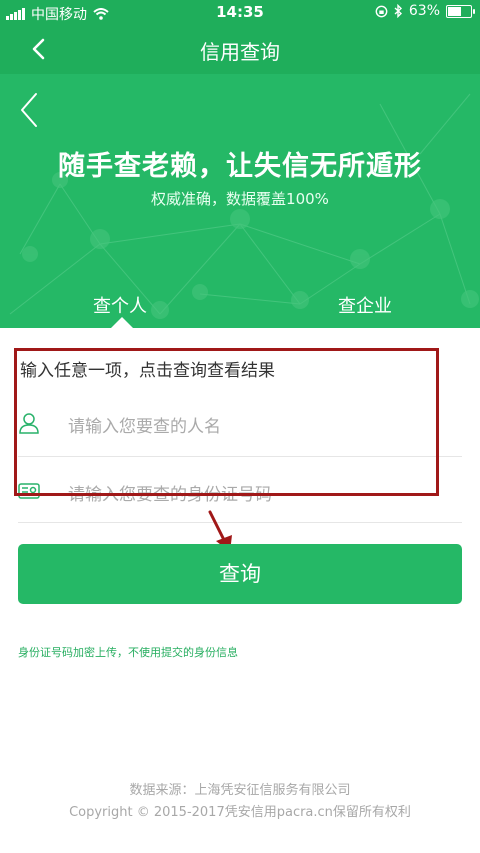 This screenshot has height=853, width=480. What do you see at coordinates (120, 305) in the screenshot?
I see `tab-person: 查个人` at bounding box center [120, 305].